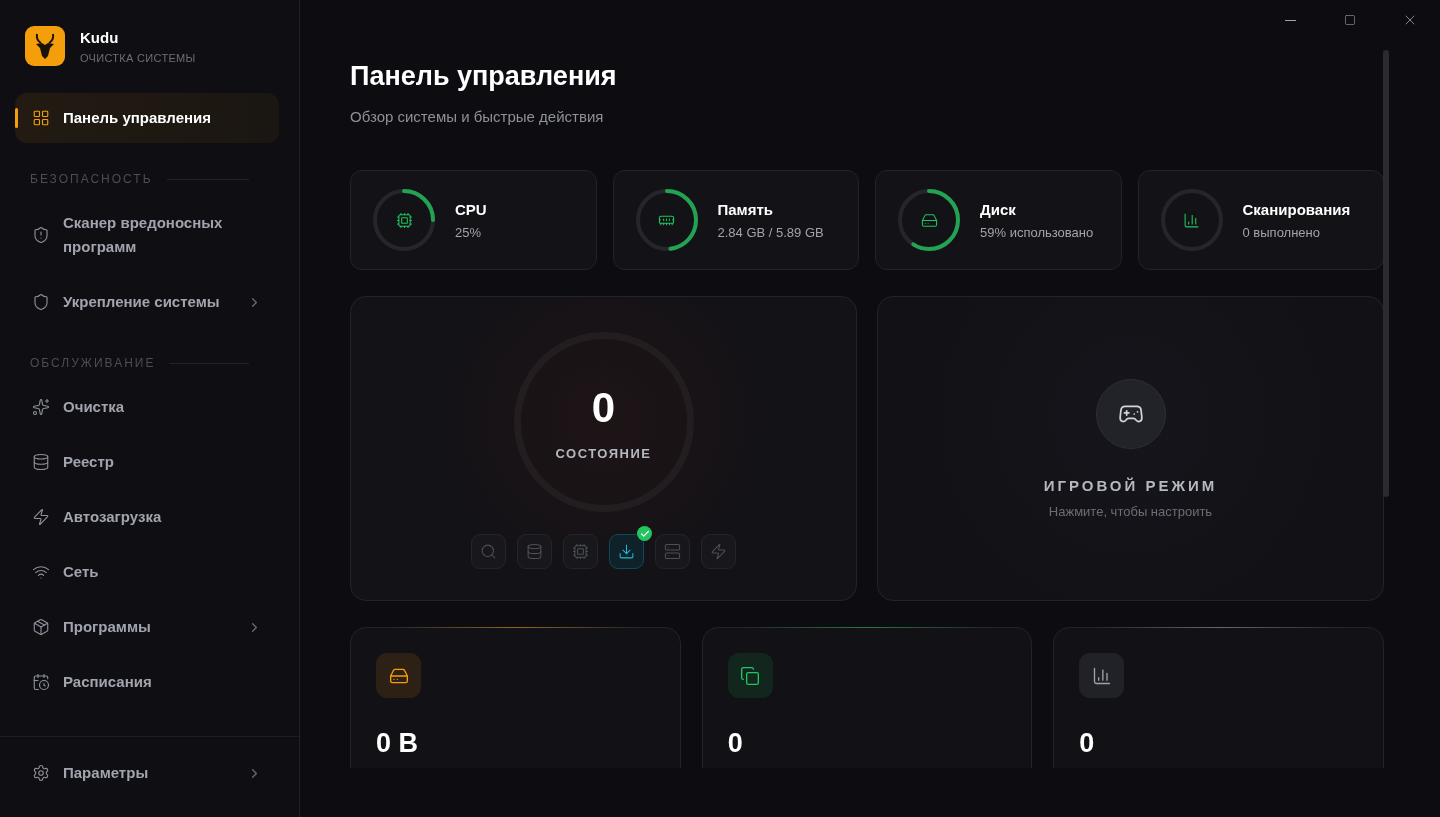 The height and width of the screenshot is (817, 1440). What do you see at coordinates (770, 232) in the screenshot?
I see `stat-value: 2.84 GB / 5.89 GB` at bounding box center [770, 232].